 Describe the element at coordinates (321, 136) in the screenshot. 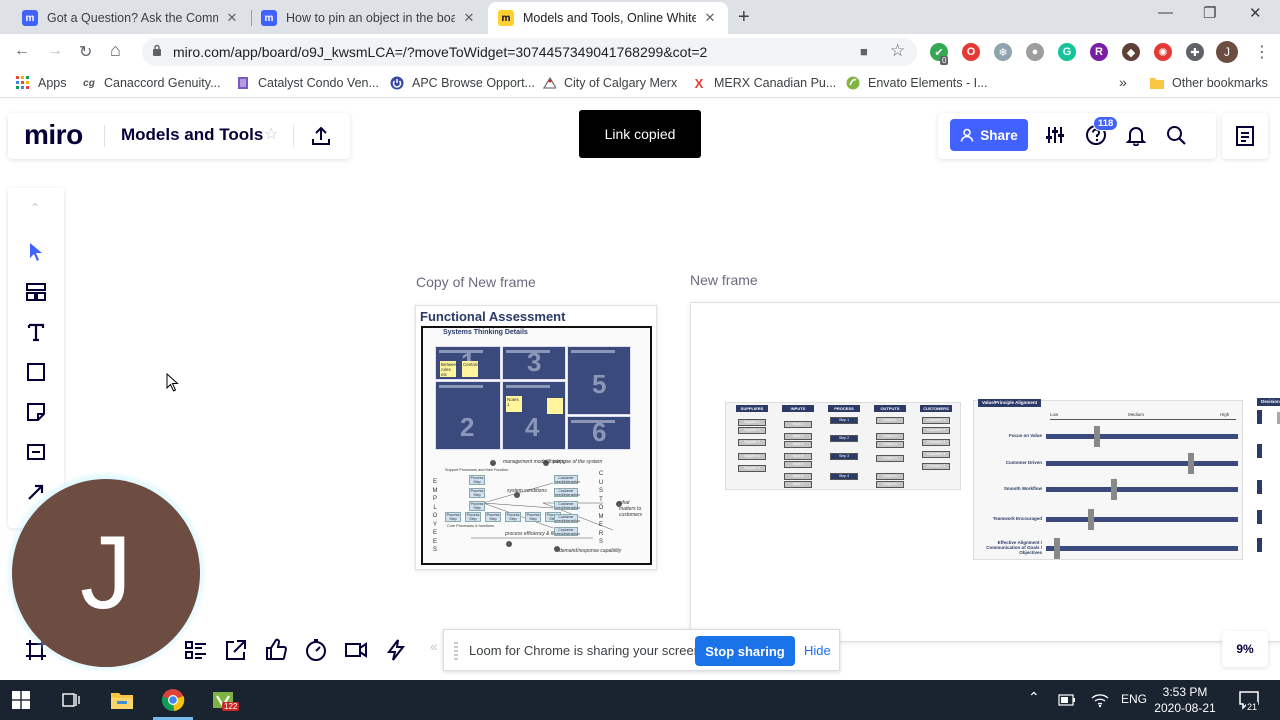

I see `export-upload-icon` at that location.